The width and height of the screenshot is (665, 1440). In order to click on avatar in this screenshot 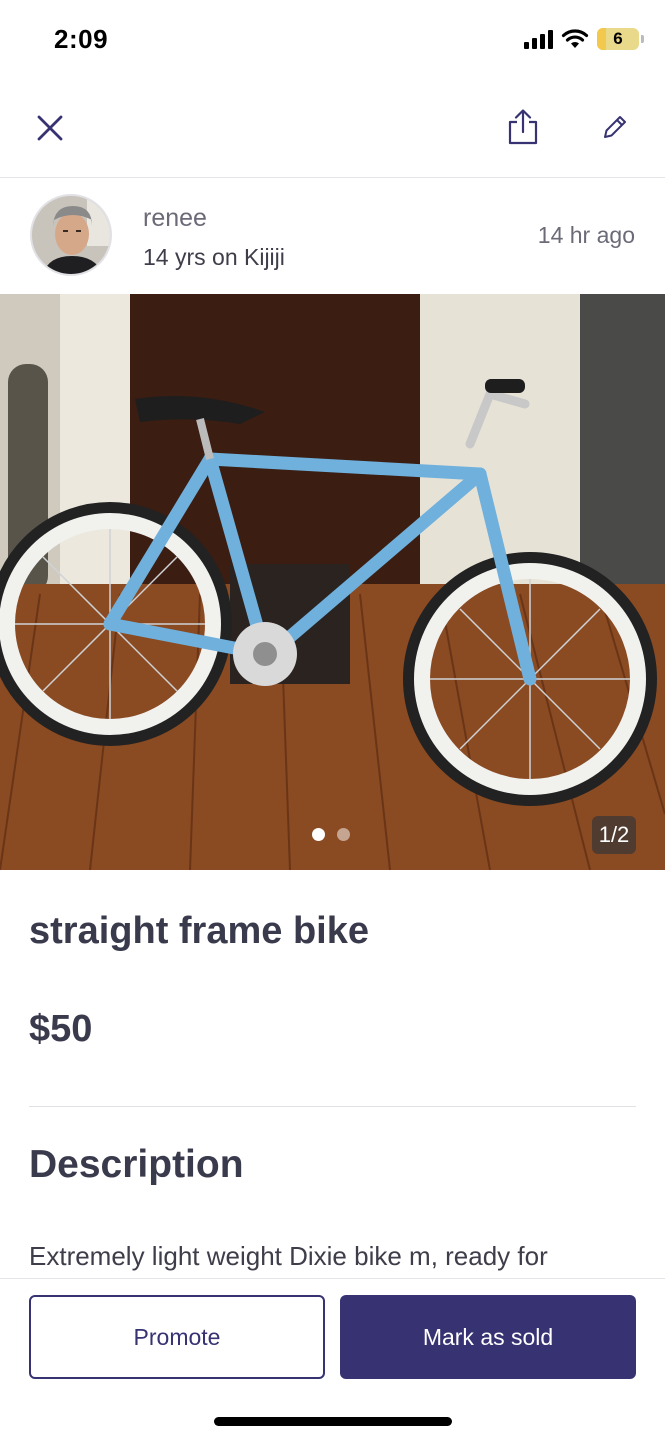, I will do `click(71, 235)`.